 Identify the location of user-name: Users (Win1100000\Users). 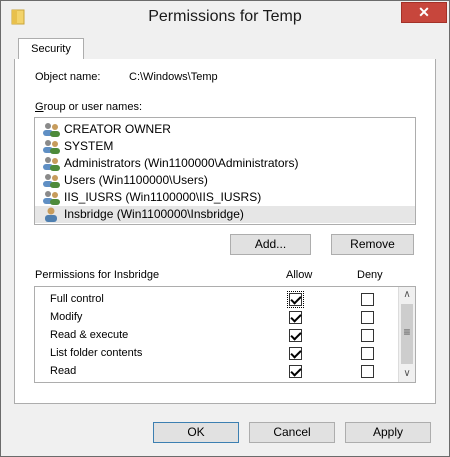
(136, 180).